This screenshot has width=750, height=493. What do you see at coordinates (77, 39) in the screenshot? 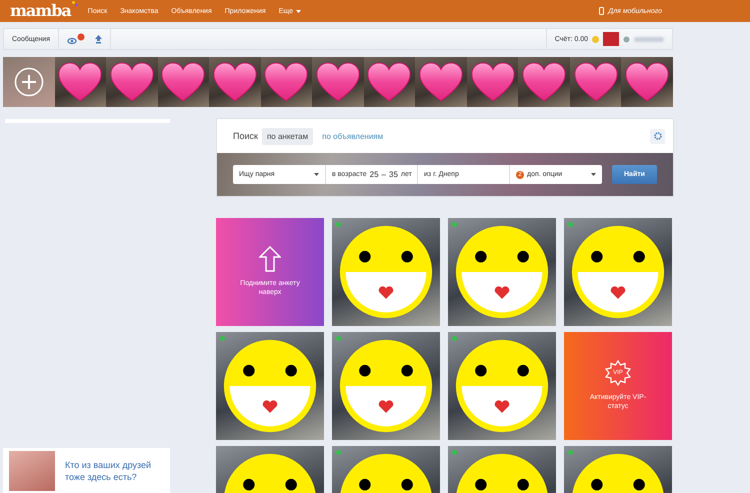
I see `eye-icon` at bounding box center [77, 39].